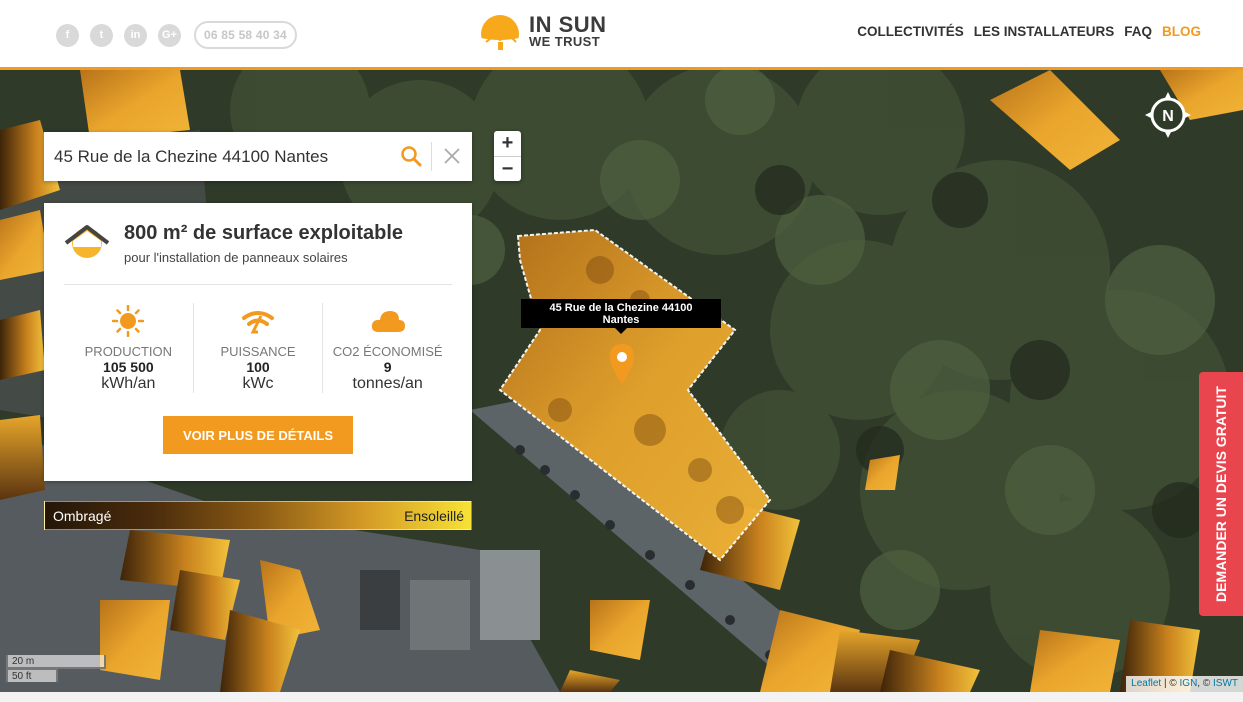 The height and width of the screenshot is (702, 1243). I want to click on map-scale: 20 m 50 ft, so click(56, 668).